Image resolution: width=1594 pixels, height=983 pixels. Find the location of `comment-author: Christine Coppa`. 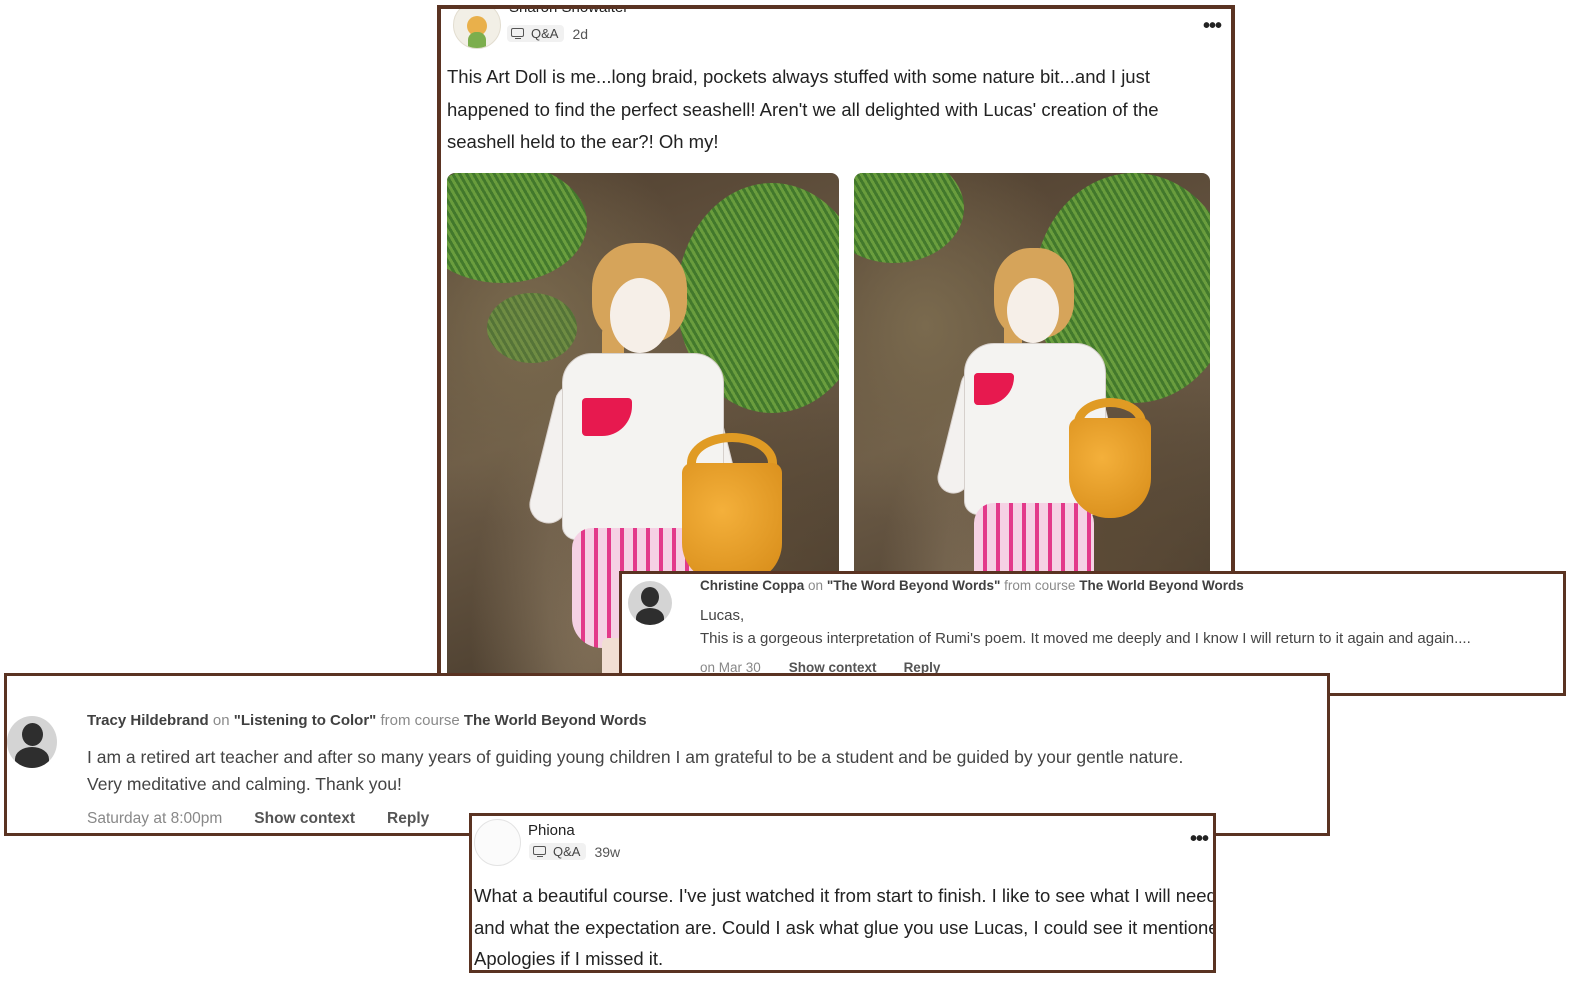

comment-author: Christine Coppa is located at coordinates (752, 585).